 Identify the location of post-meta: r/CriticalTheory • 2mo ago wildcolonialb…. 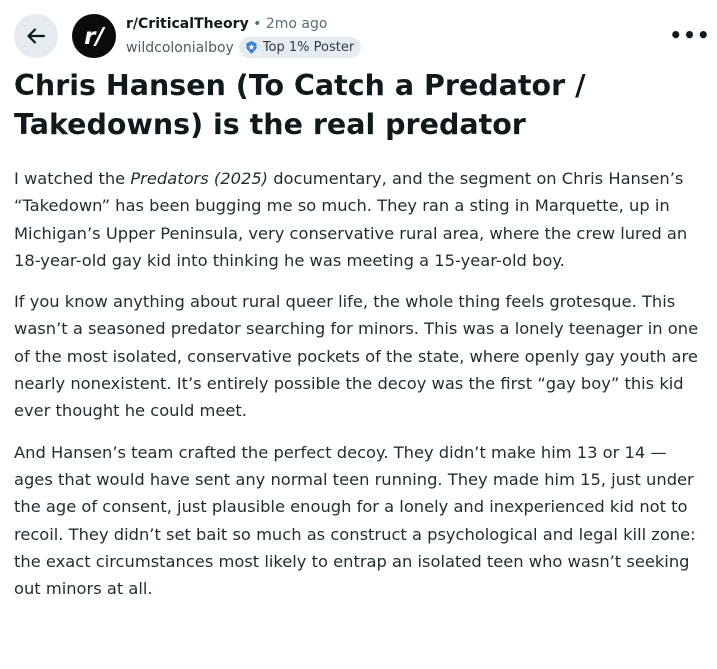
(244, 38).